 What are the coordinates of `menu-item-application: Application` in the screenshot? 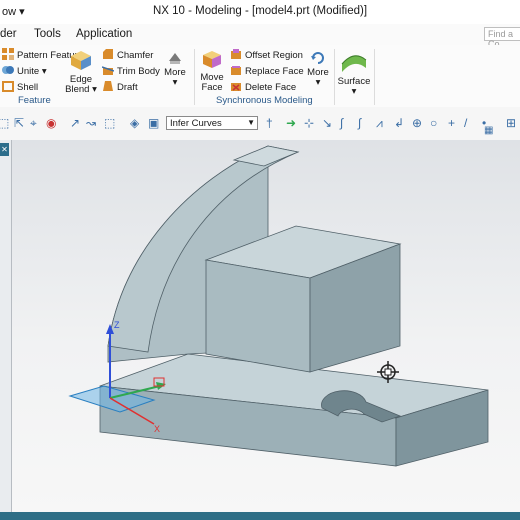 It's located at (104, 34).